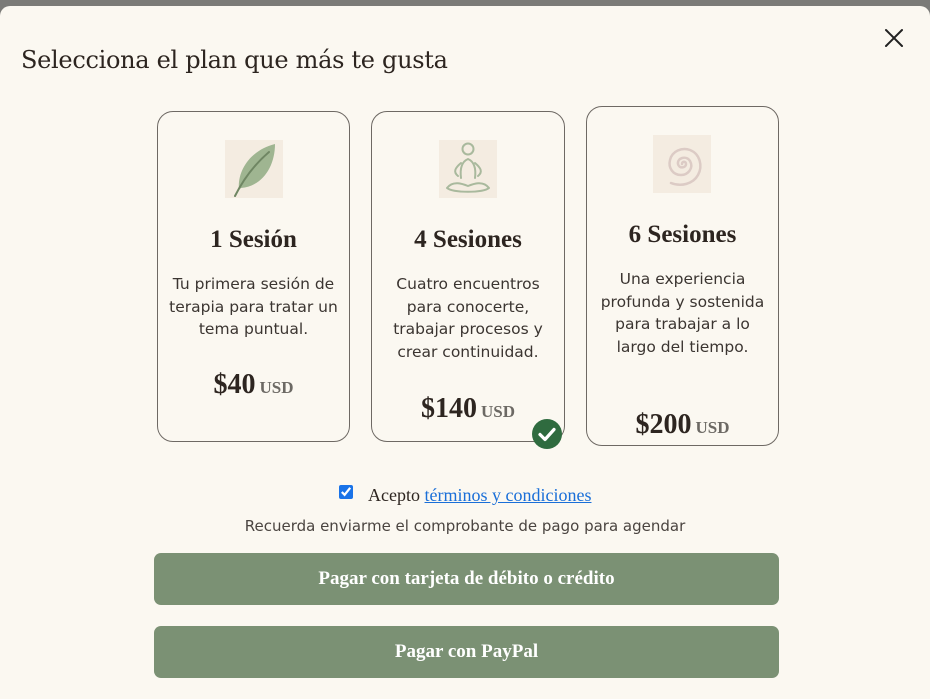 This screenshot has width=930, height=699. Describe the element at coordinates (345, 492) in the screenshot. I see `terms-checkbox` at that location.